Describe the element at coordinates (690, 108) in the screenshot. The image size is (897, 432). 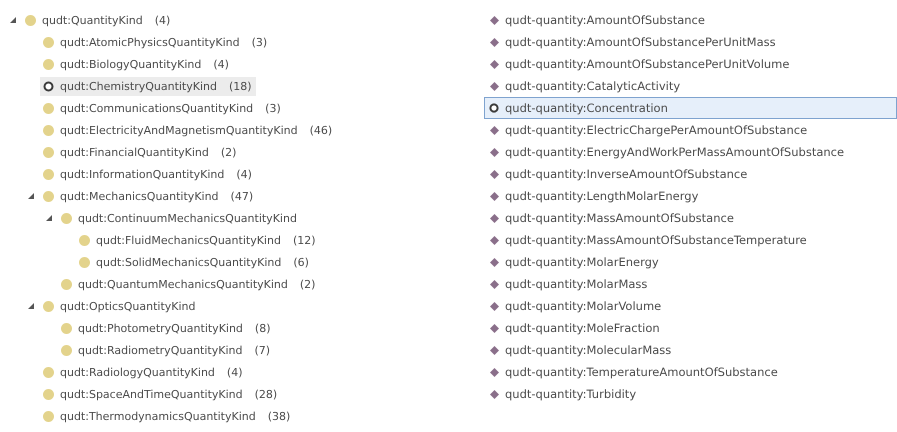
I see `individual-item: qudt-quantity:Concentration` at that location.